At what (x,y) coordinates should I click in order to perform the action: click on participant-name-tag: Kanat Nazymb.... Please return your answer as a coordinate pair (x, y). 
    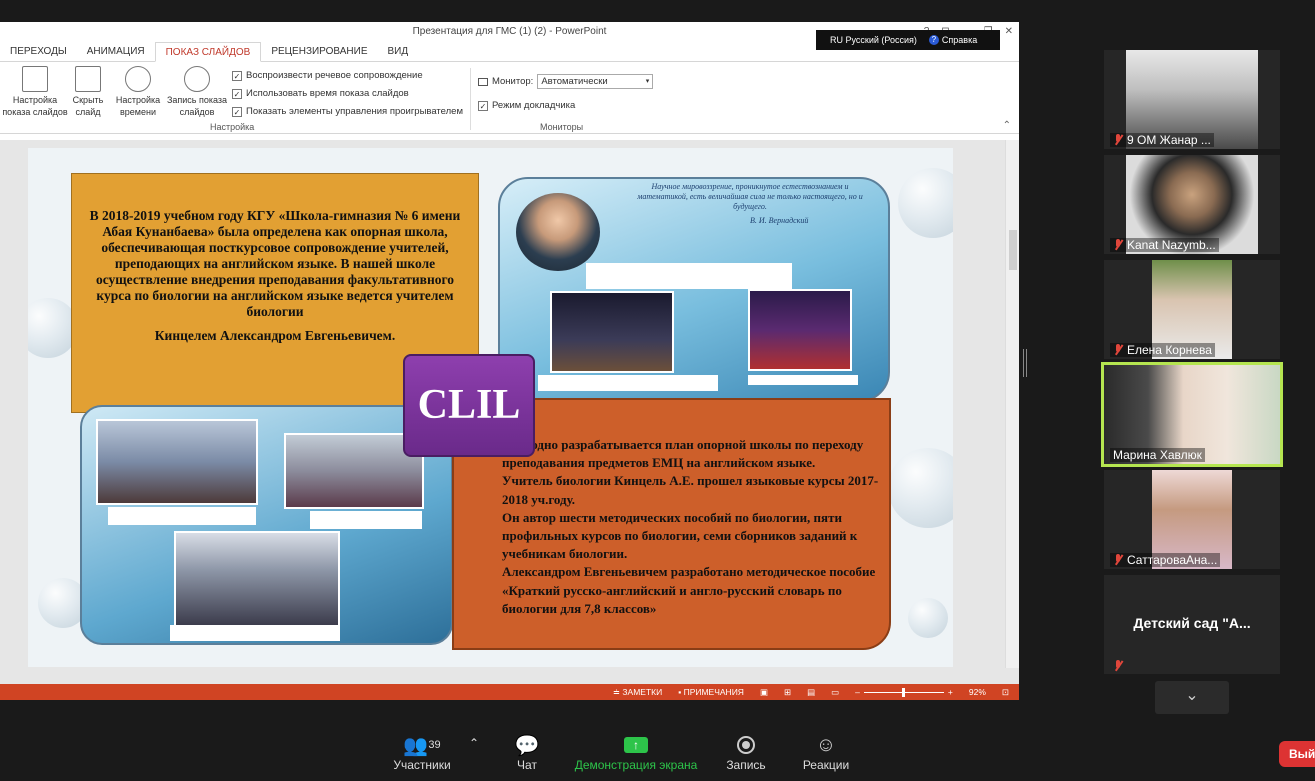
    Looking at the image, I should click on (1164, 245).